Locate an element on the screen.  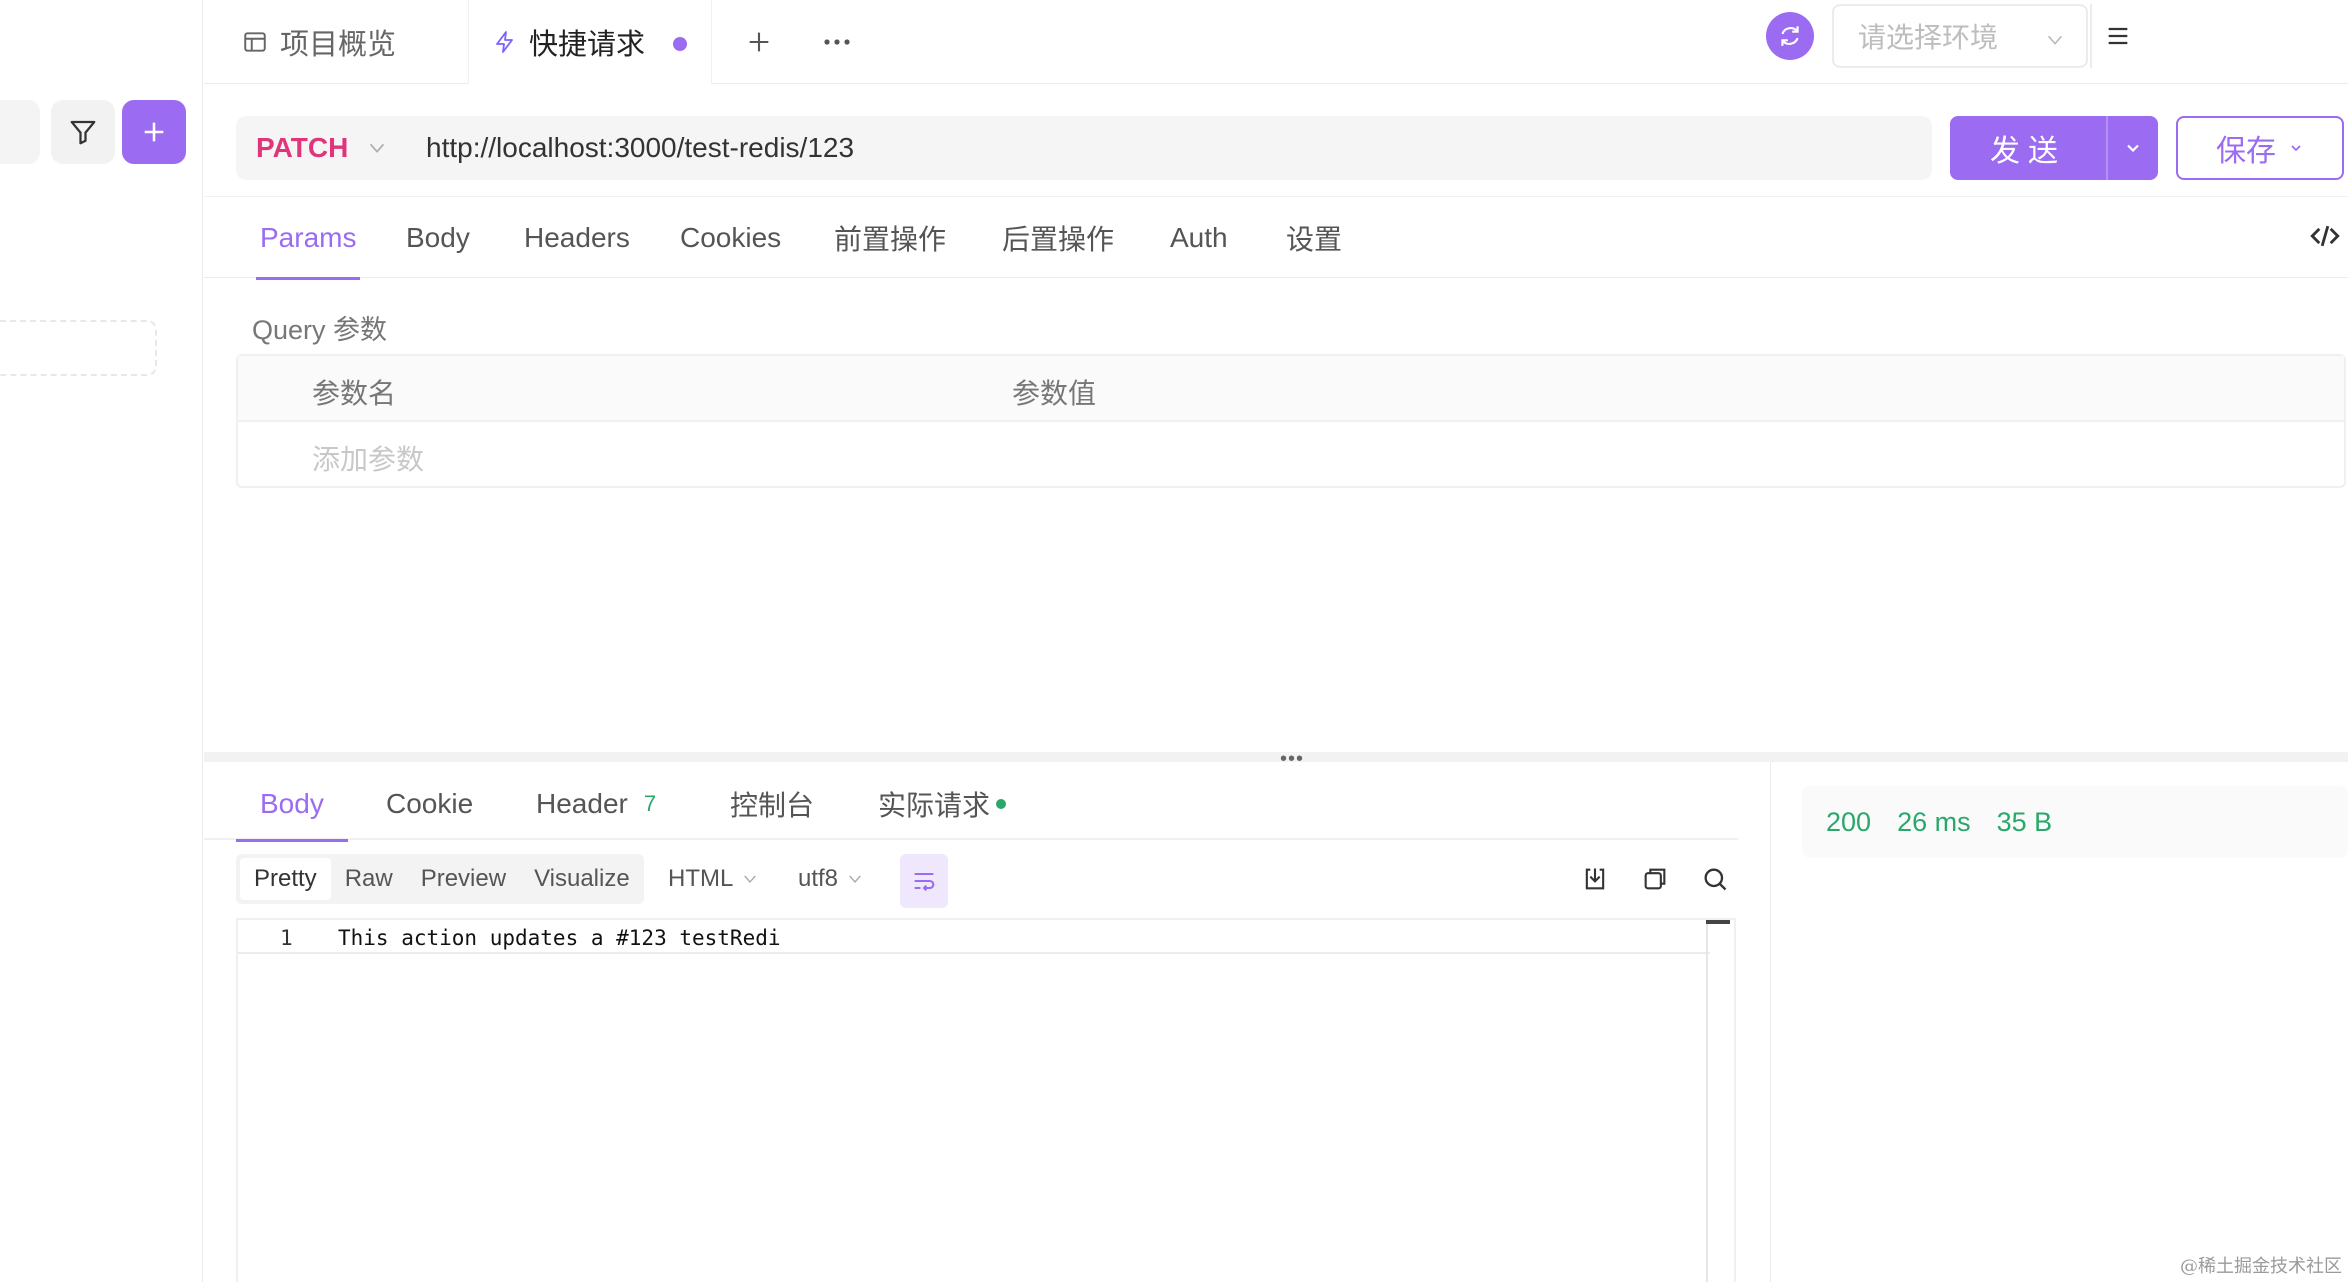
status-dot is located at coordinates (1001, 804).